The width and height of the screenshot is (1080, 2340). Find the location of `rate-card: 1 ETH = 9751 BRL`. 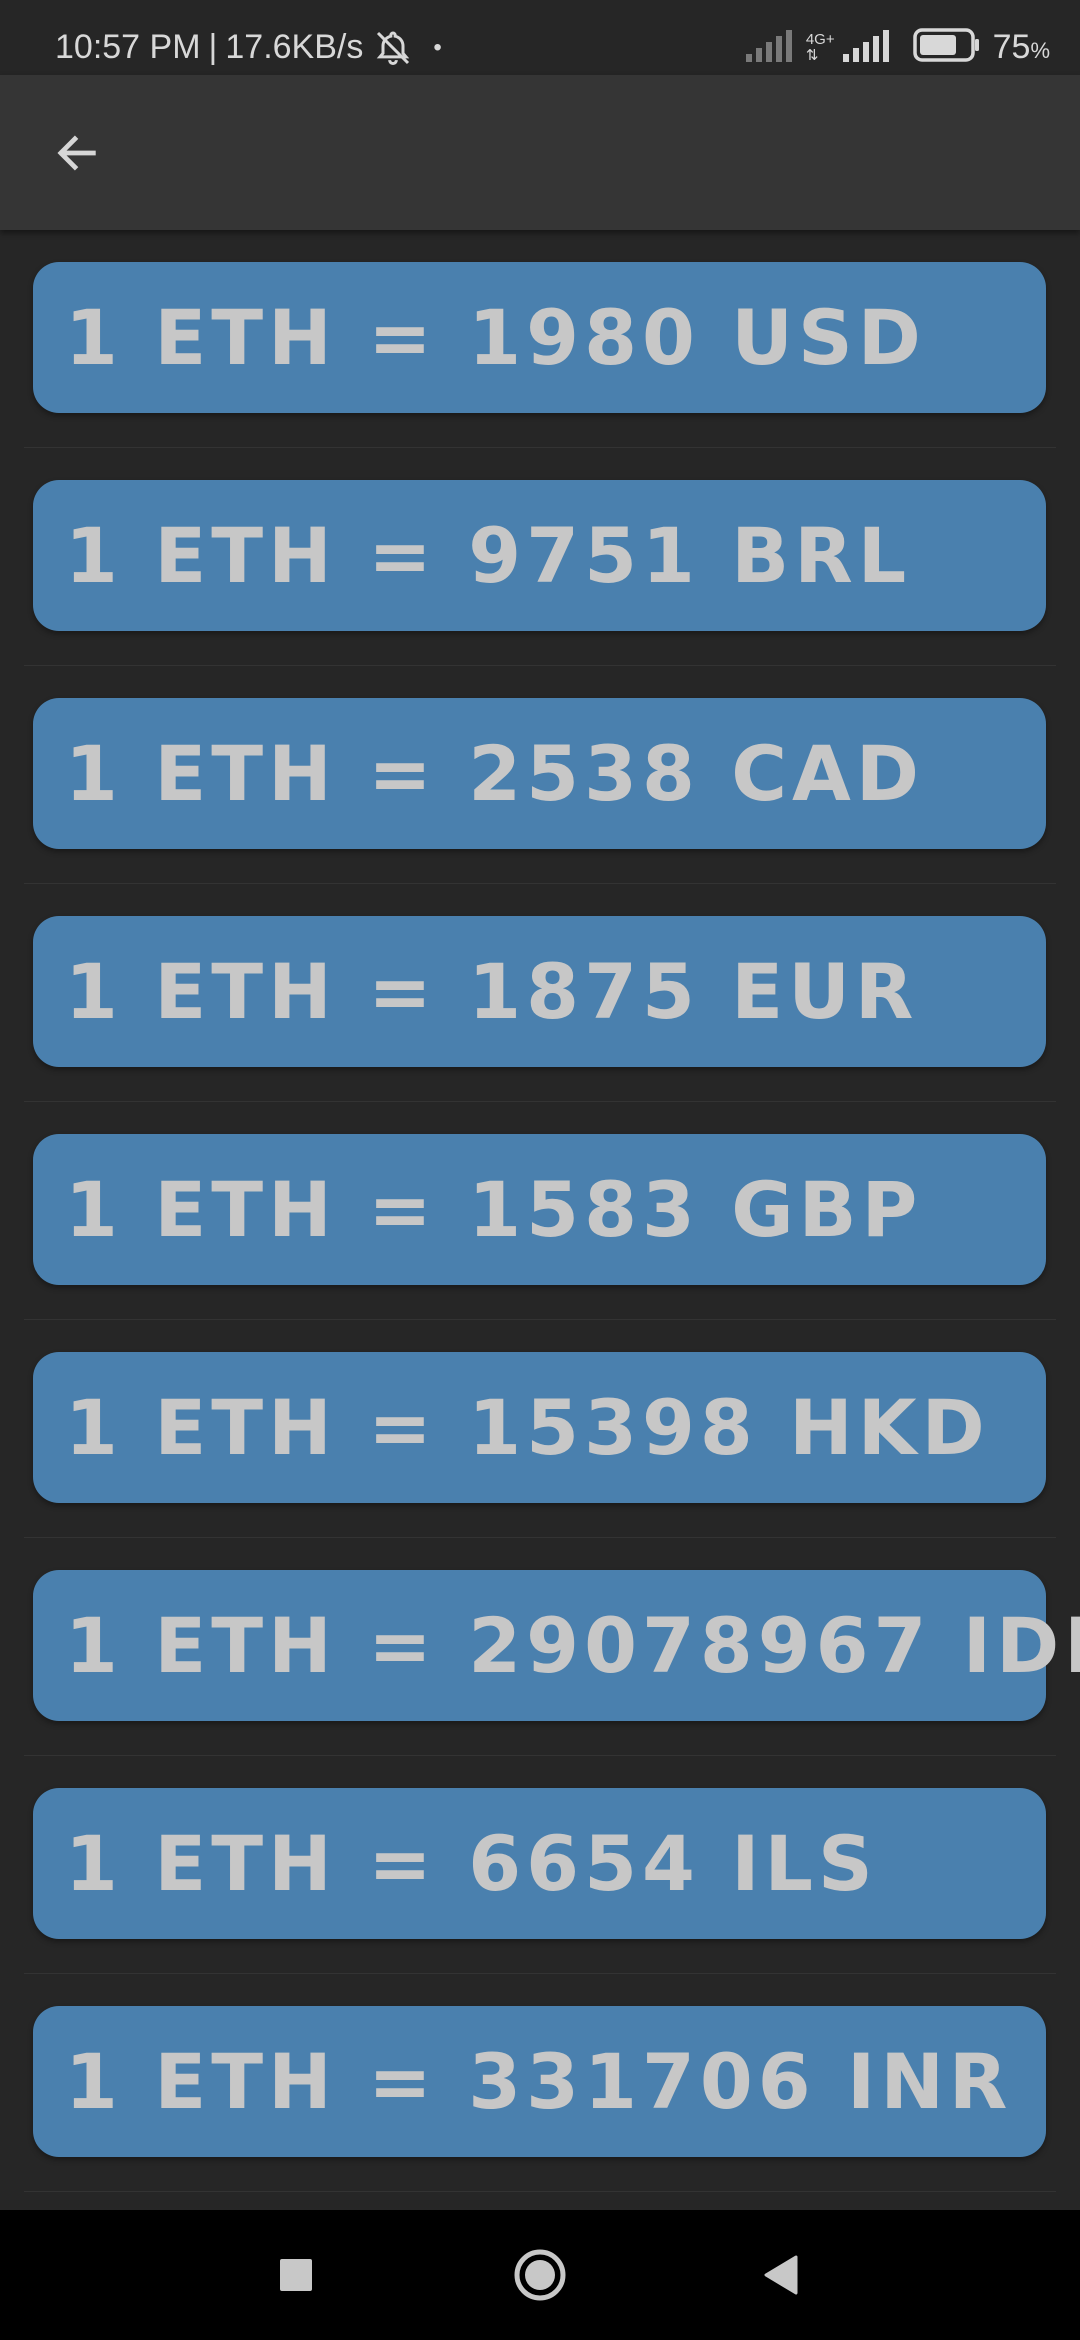

rate-card: 1 ETH = 9751 BRL is located at coordinates (539, 555).